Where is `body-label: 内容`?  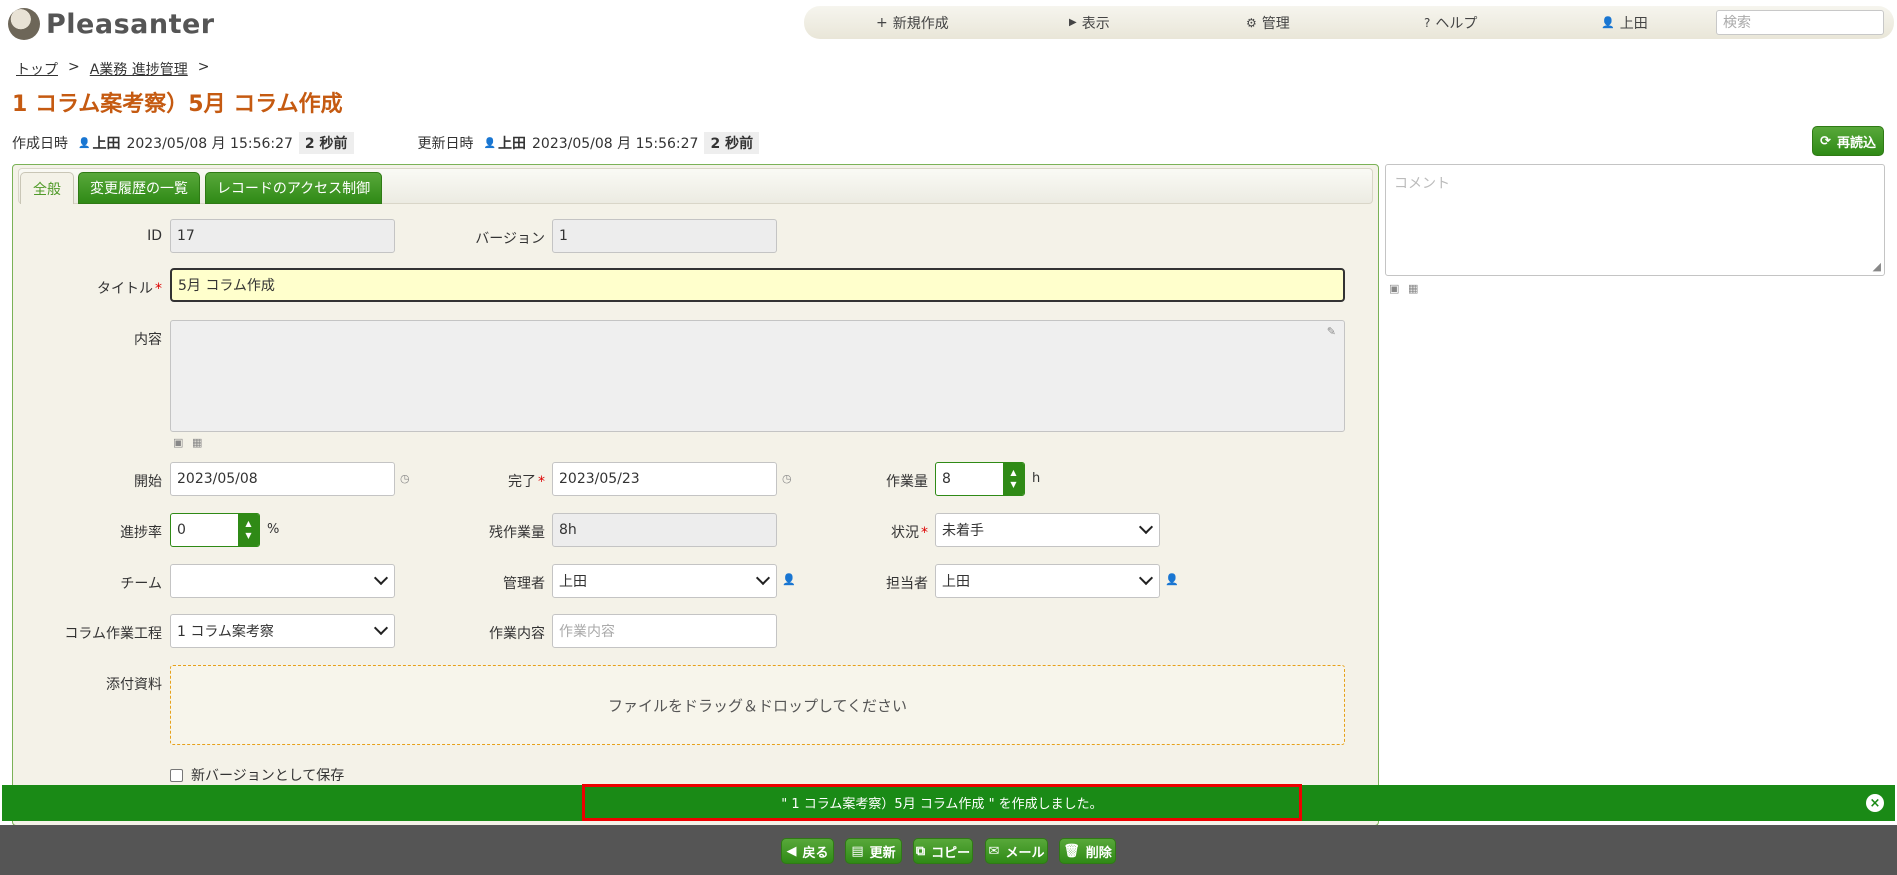
body-label: 内容 is located at coordinates (148, 340).